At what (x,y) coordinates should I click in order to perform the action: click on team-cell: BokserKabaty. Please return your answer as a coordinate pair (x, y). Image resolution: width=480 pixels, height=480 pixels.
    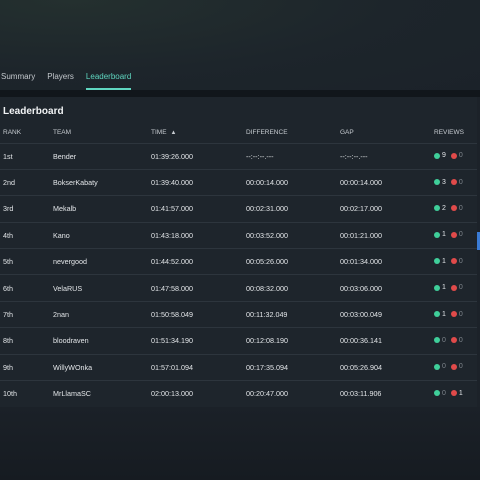
    Looking at the image, I should click on (99, 182).